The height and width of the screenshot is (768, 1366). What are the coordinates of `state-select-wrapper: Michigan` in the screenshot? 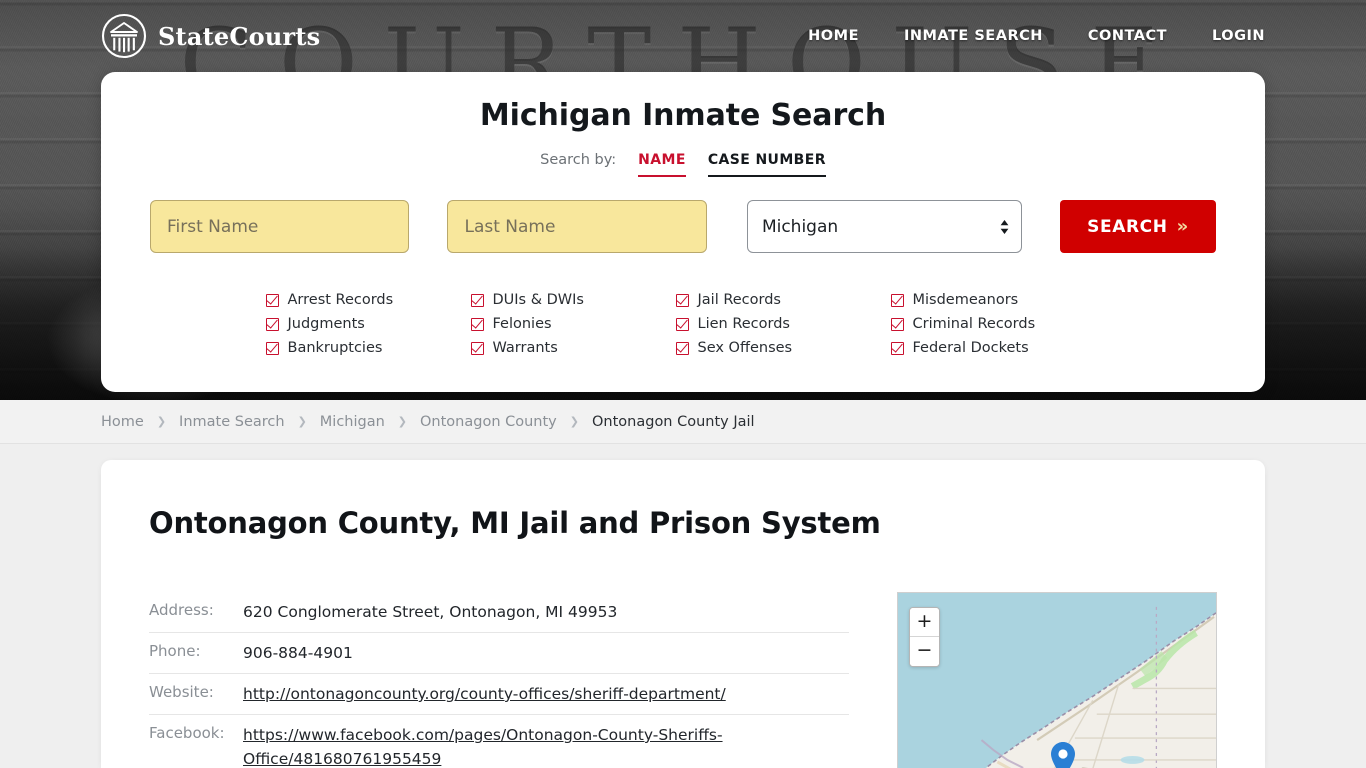 It's located at (884, 226).